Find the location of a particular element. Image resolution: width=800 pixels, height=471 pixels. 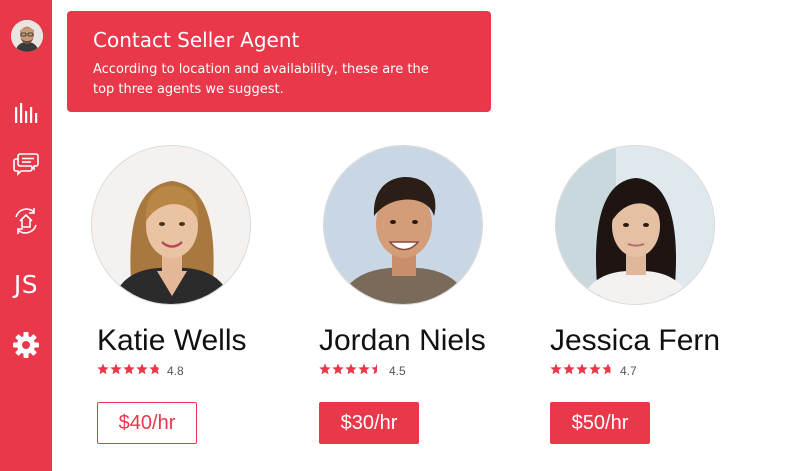

agent-rating: 4.8 is located at coordinates (140, 371).